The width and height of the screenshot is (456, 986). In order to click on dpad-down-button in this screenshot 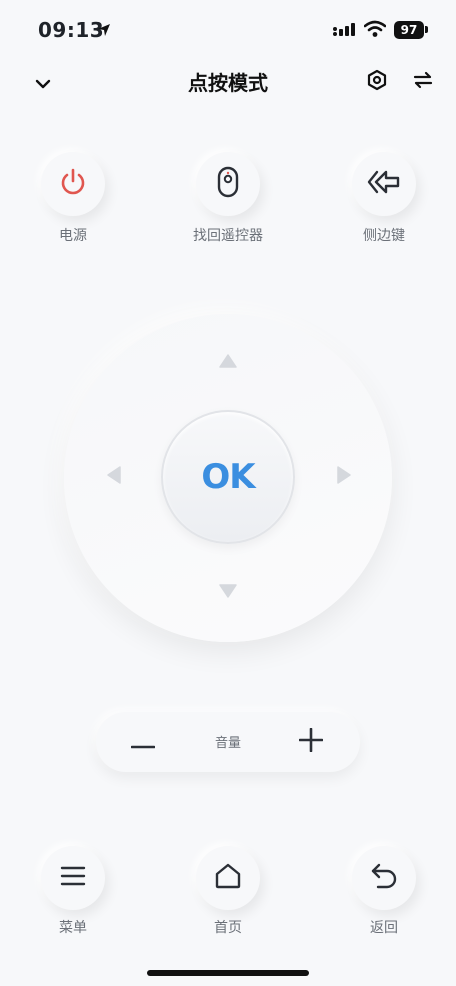, I will do `click(228, 592)`.